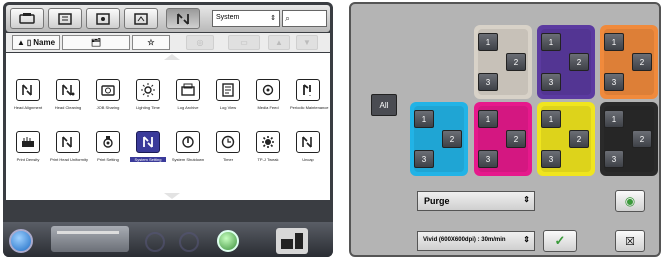 This screenshot has height=259, width=664. I want to click on select-all-label: All, so click(384, 105).